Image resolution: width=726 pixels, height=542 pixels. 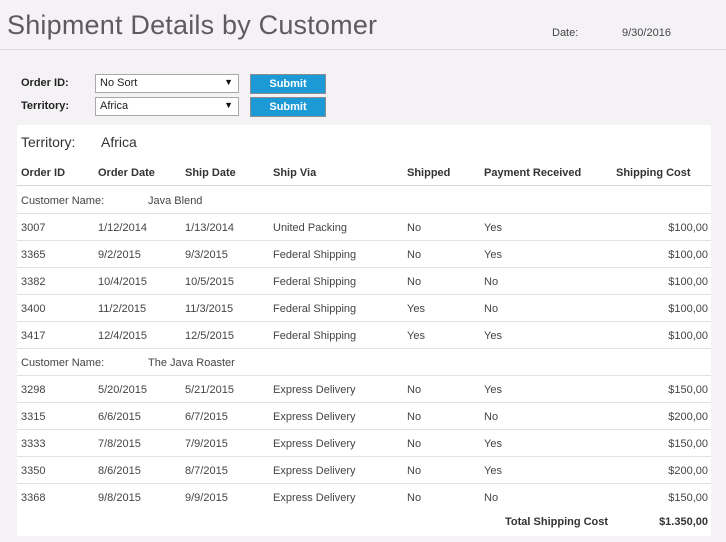 I want to click on territory-heading-label: Territory:, so click(x=48, y=142).